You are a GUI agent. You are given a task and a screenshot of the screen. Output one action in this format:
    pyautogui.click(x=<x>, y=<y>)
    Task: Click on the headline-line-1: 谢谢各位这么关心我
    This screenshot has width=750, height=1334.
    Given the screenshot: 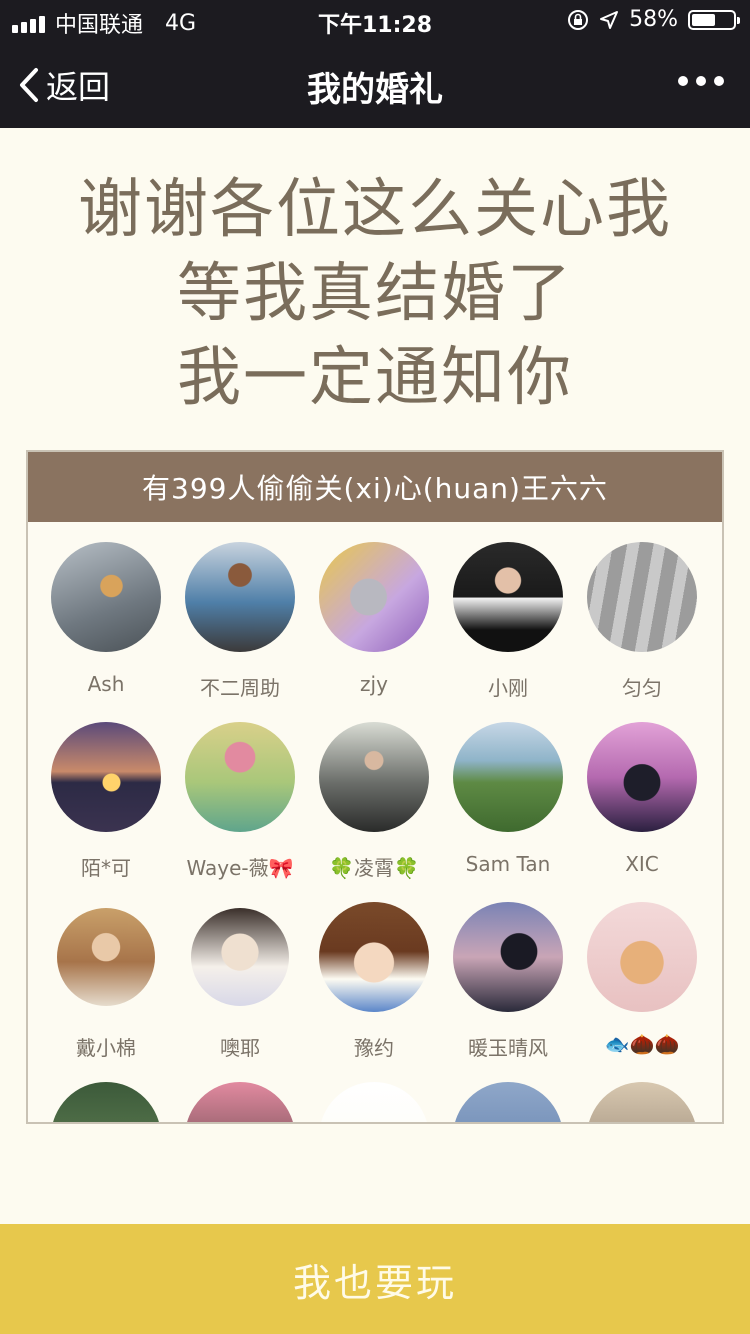 What is the action you would take?
    pyautogui.click(x=375, y=210)
    